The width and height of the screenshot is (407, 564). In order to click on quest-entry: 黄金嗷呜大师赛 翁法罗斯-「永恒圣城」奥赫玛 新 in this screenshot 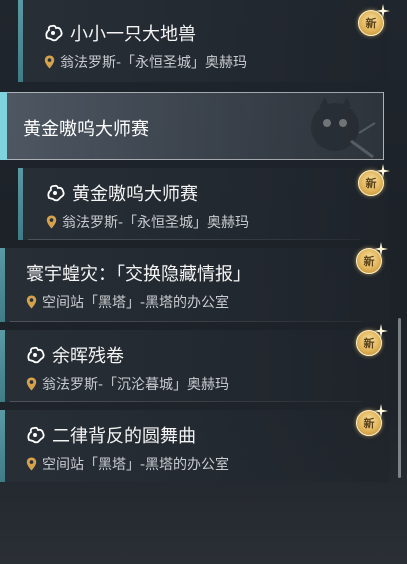, I will do `click(204, 202)`.